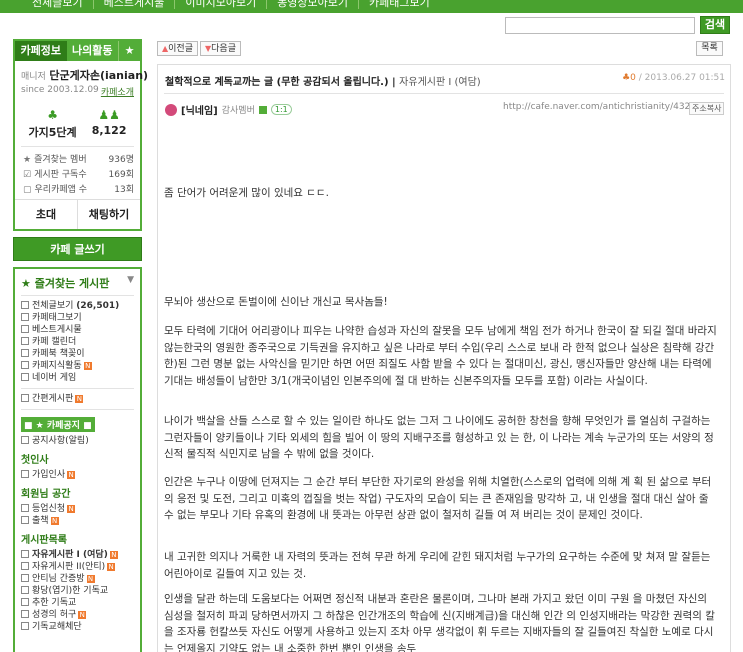 The width and height of the screenshot is (743, 652). What do you see at coordinates (440, 82) in the screenshot?
I see `post-board-link: 자유게시판 I (여담)` at bounding box center [440, 82].